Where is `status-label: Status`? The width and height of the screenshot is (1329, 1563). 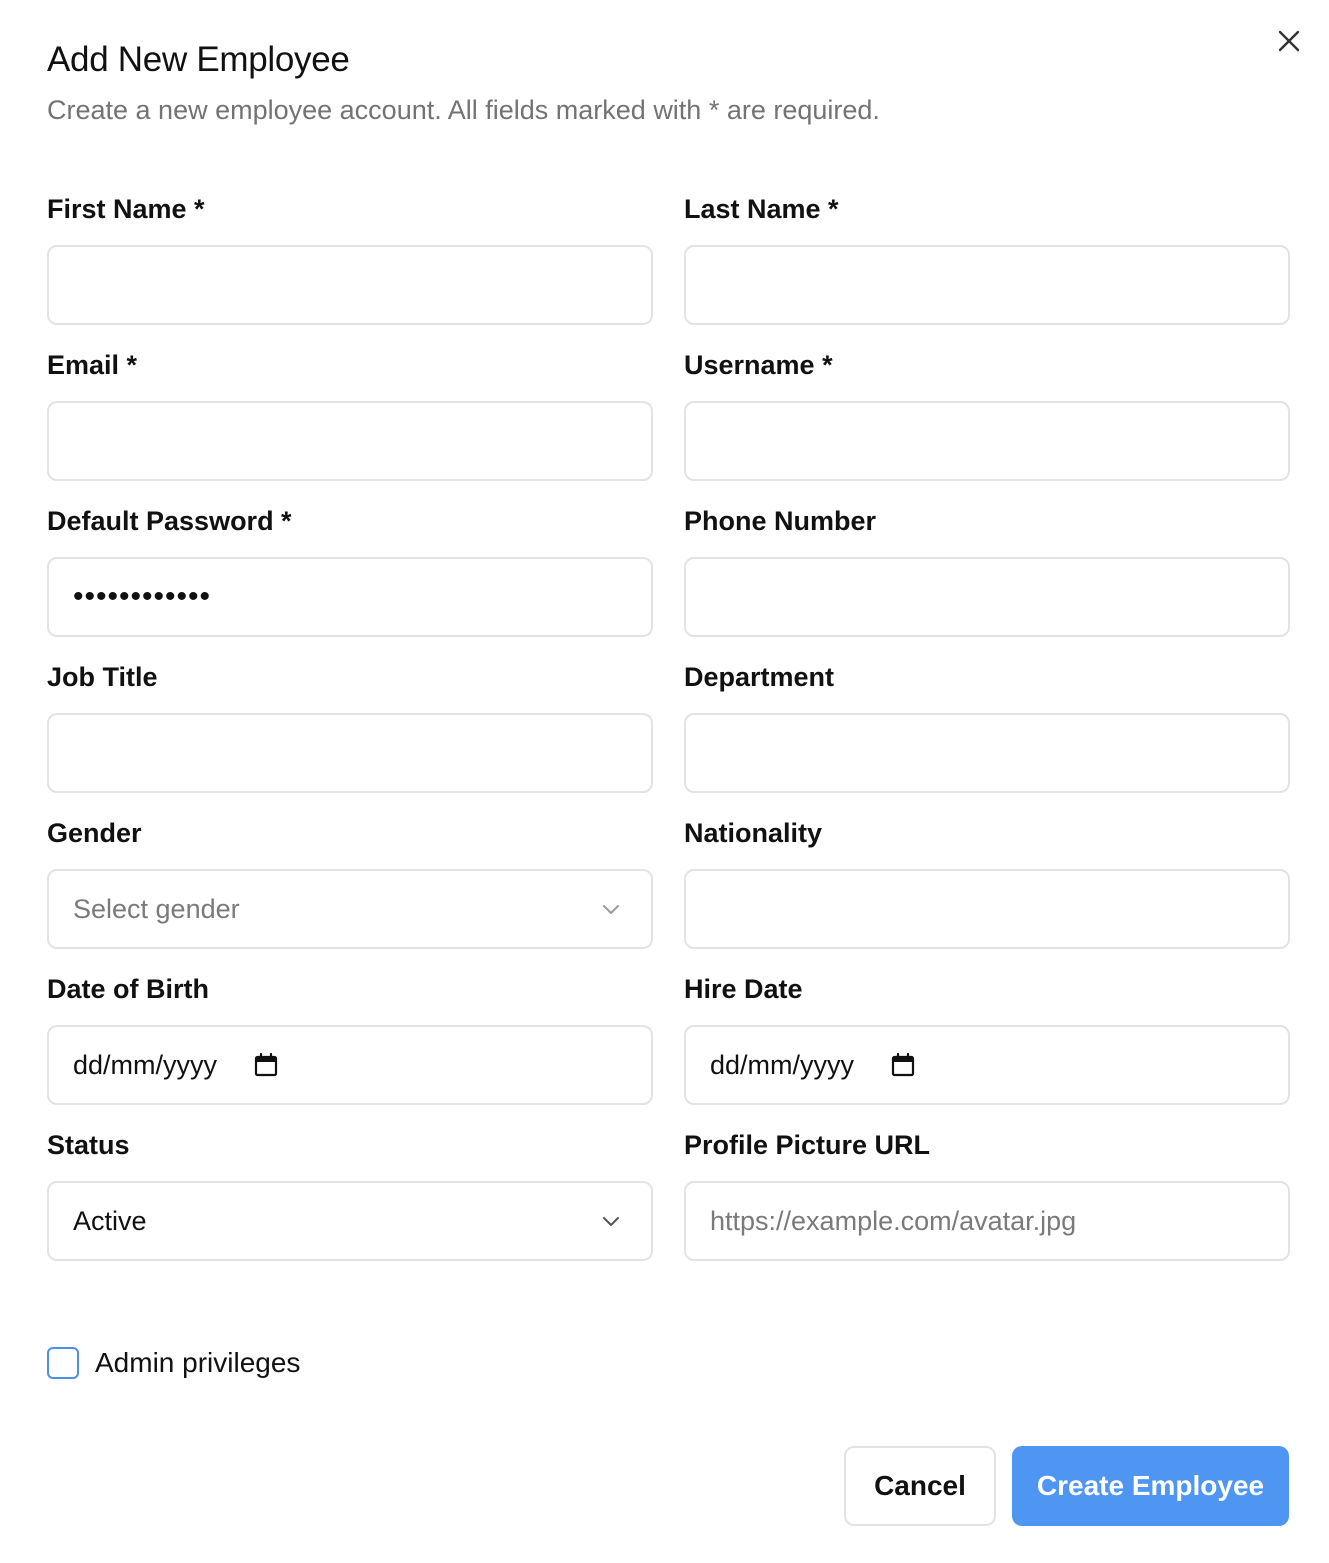 status-label: Status is located at coordinates (88, 1145).